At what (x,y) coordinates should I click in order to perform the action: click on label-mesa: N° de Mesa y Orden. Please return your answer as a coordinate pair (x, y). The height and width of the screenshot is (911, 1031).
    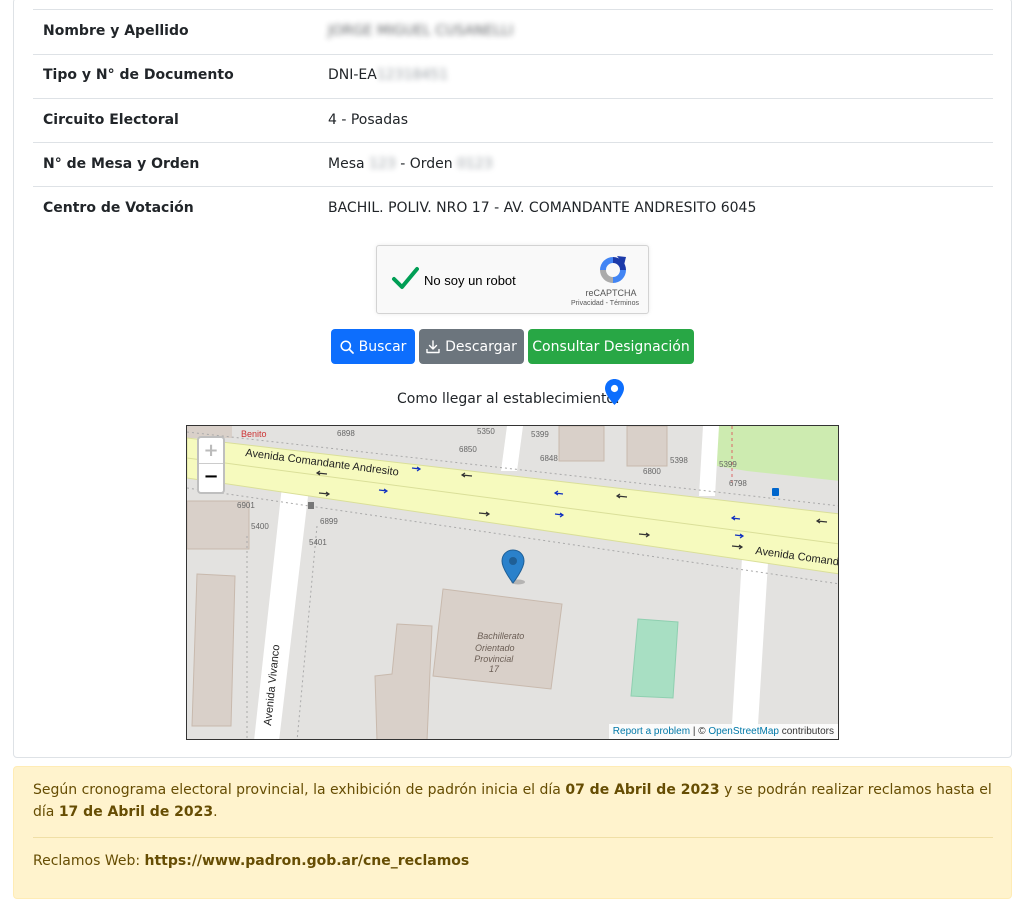
    Looking at the image, I should click on (121, 164).